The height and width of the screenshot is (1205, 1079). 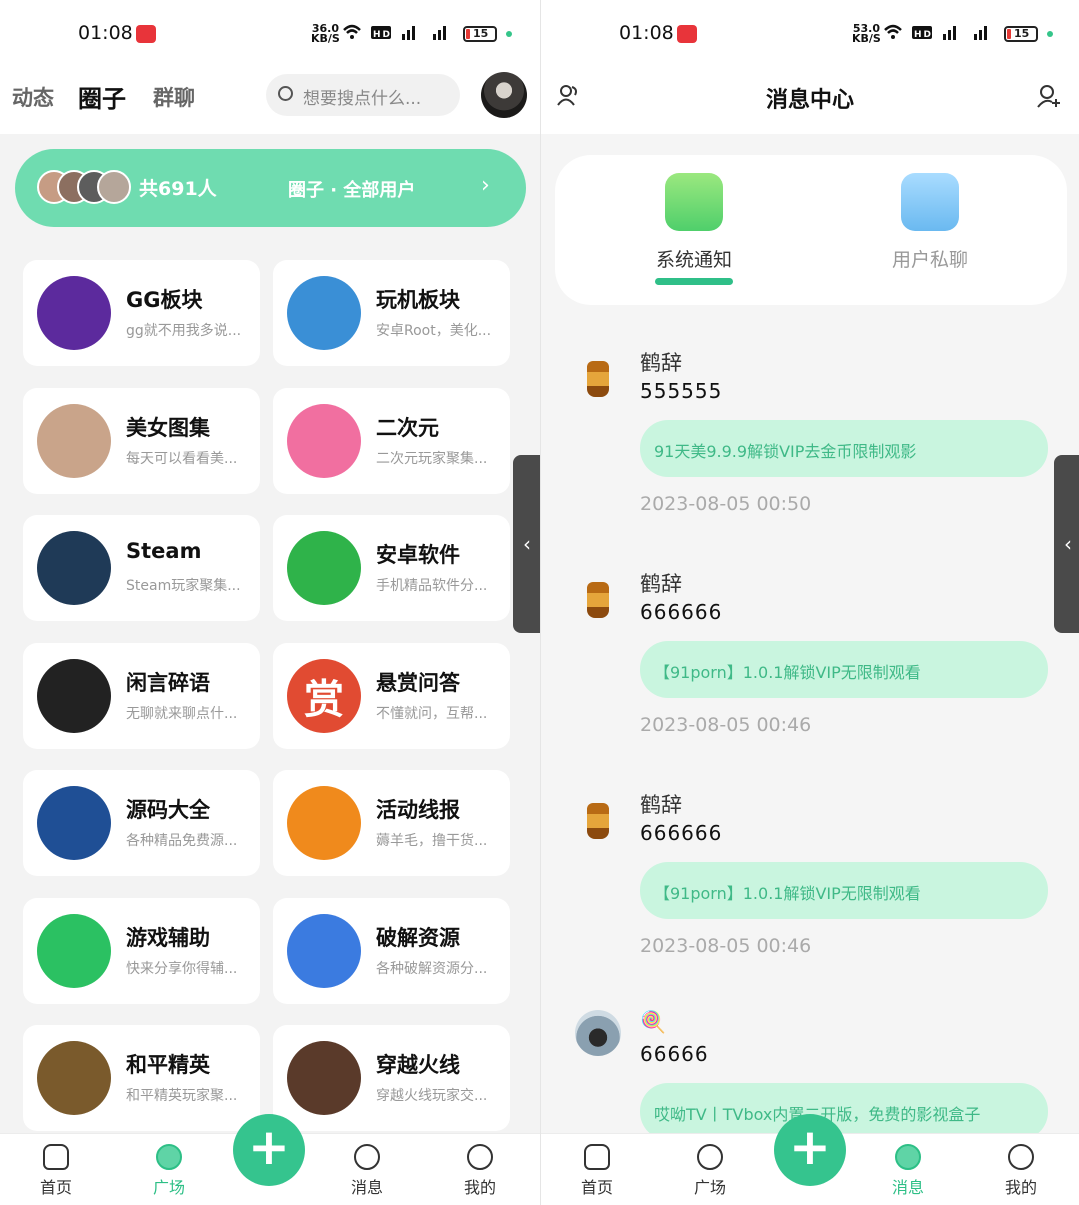 What do you see at coordinates (324, 1078) in the screenshot?
I see `crossfire-icon` at bounding box center [324, 1078].